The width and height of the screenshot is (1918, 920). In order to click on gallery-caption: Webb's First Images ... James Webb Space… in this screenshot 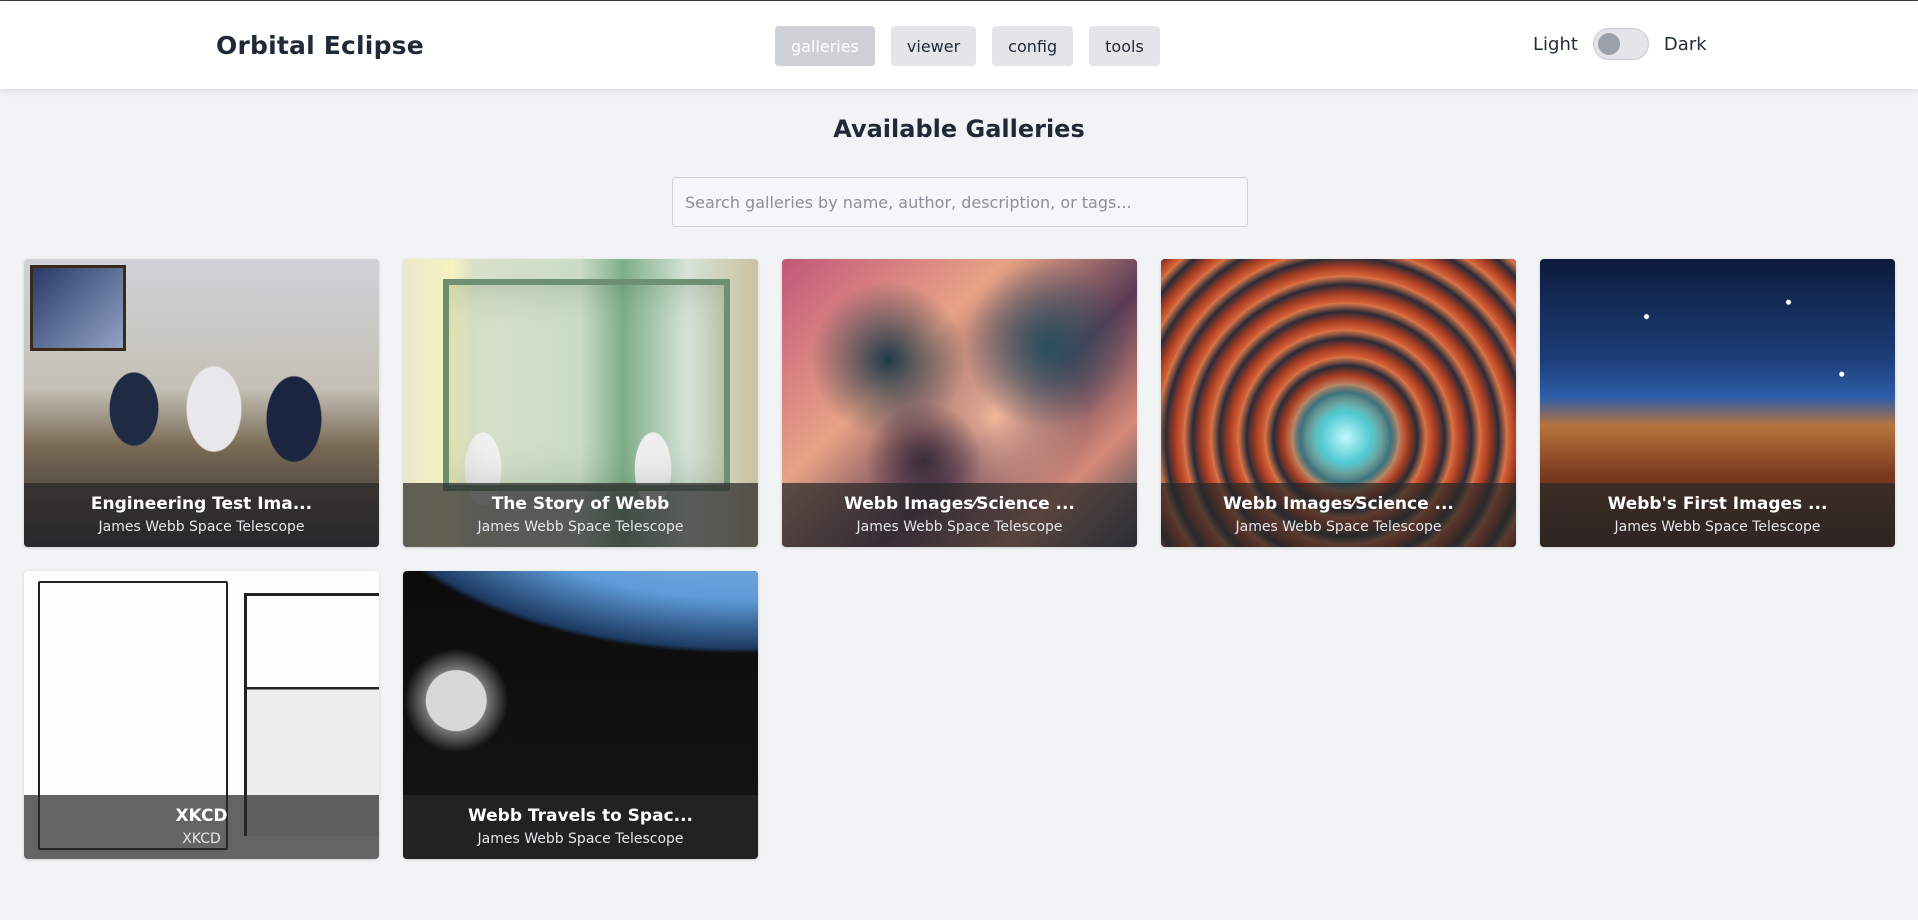, I will do `click(1717, 515)`.